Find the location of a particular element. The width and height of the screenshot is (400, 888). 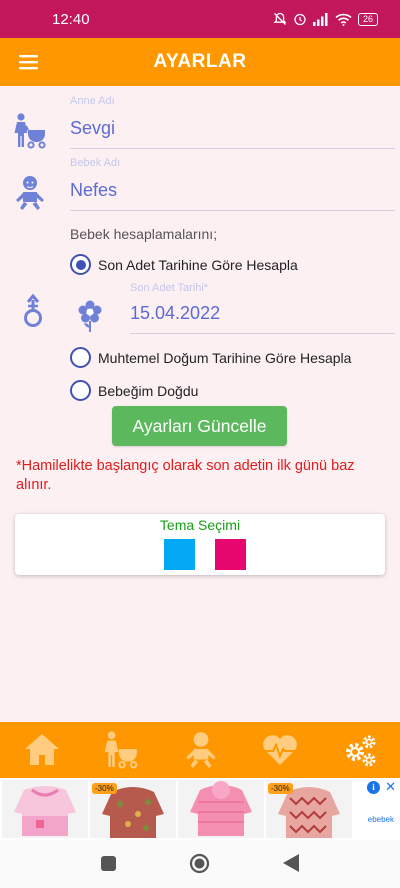

nav-settings is located at coordinates (360, 750).